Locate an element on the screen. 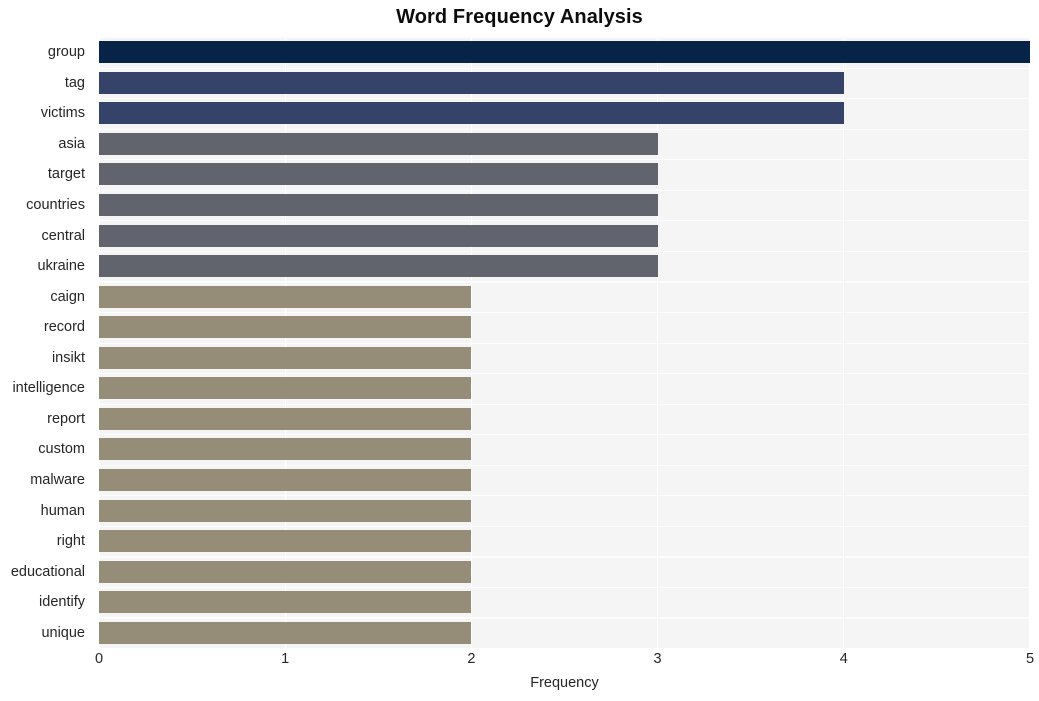 The width and height of the screenshot is (1039, 701). x-tick-label: 4 is located at coordinates (843, 659).